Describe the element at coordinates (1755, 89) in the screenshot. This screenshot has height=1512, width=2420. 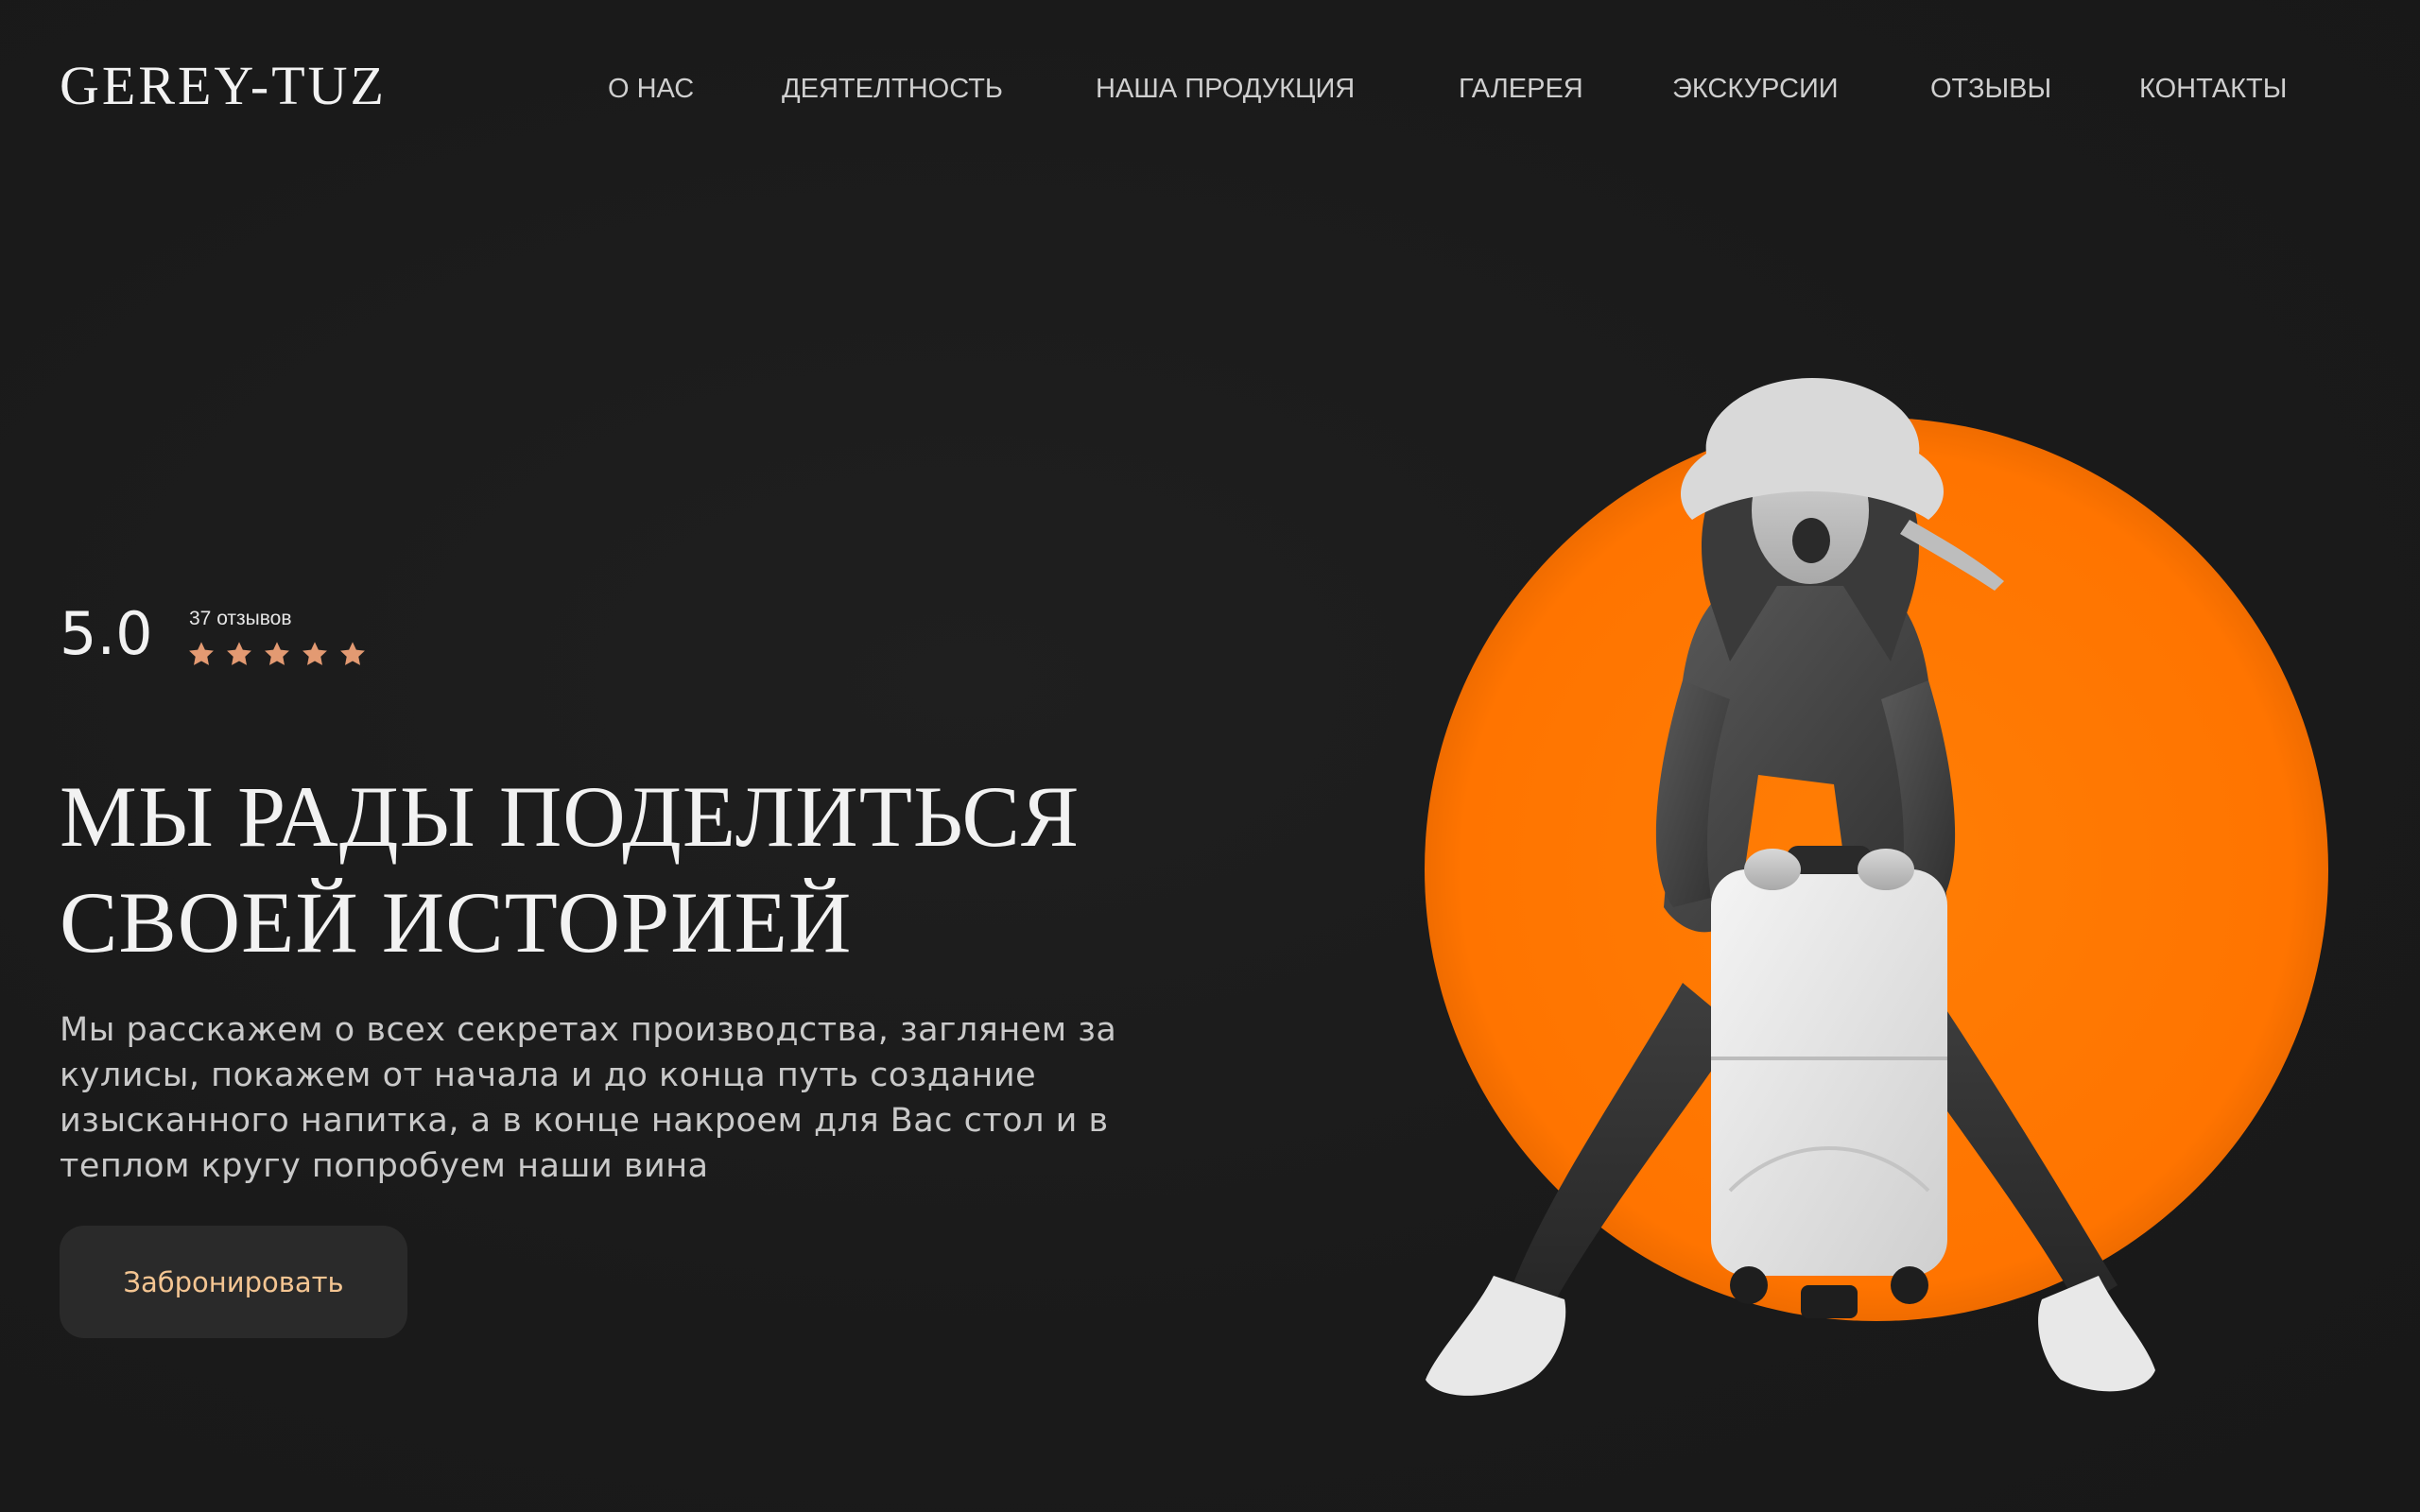
I see `nav-item-excursions: ЭКСКУРСИИ` at that location.